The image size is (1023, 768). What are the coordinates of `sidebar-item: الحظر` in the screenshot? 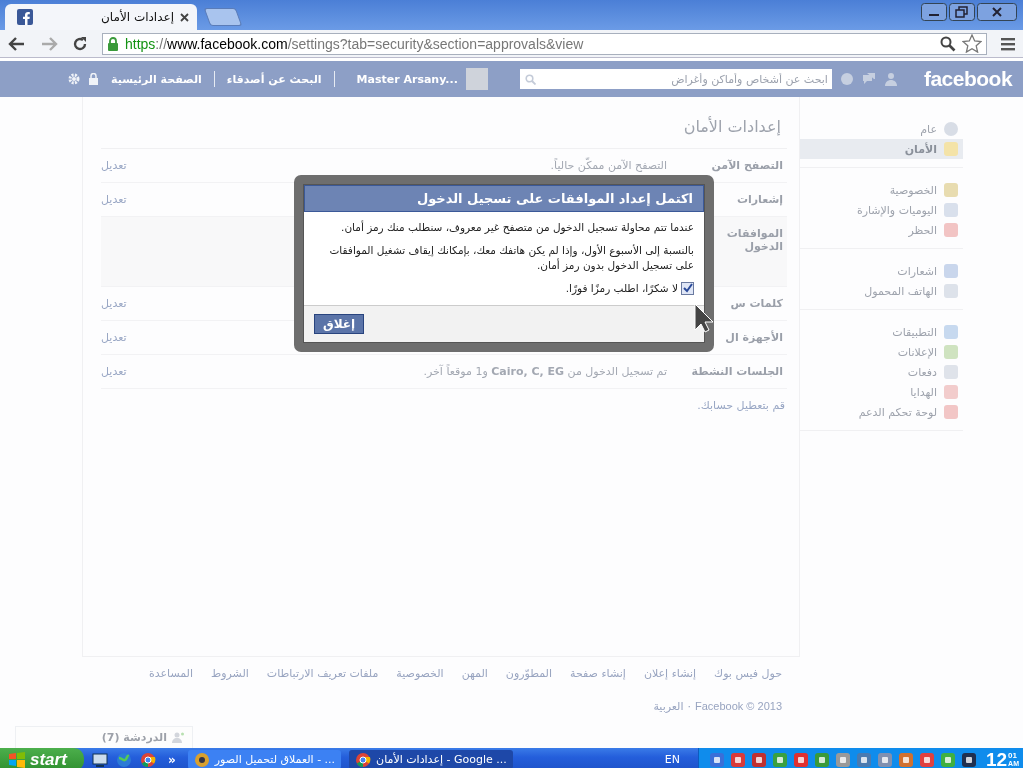 It's located at (881, 230).